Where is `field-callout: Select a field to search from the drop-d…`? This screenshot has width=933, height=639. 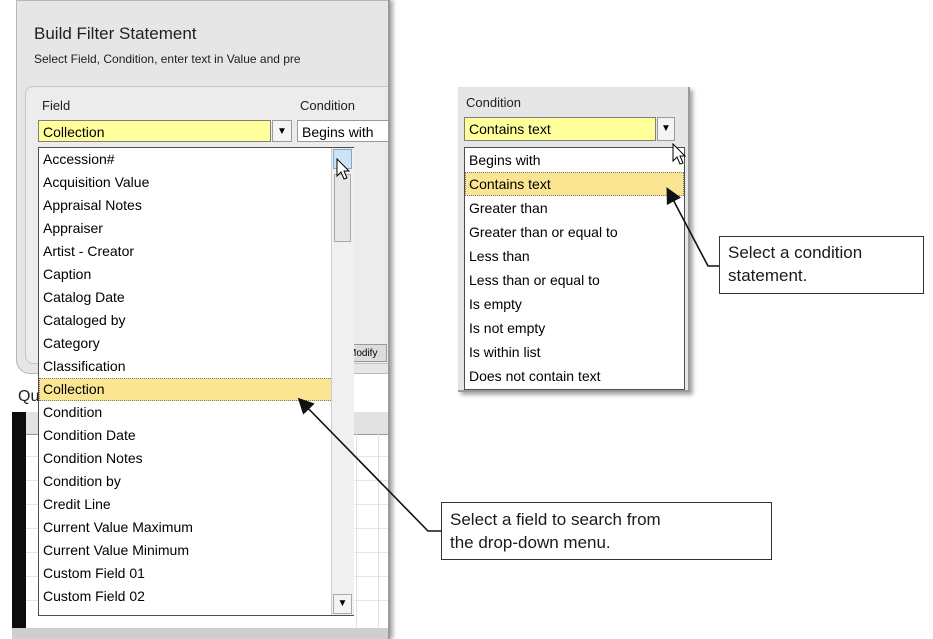
field-callout: Select a field to search from the drop-d… is located at coordinates (606, 531).